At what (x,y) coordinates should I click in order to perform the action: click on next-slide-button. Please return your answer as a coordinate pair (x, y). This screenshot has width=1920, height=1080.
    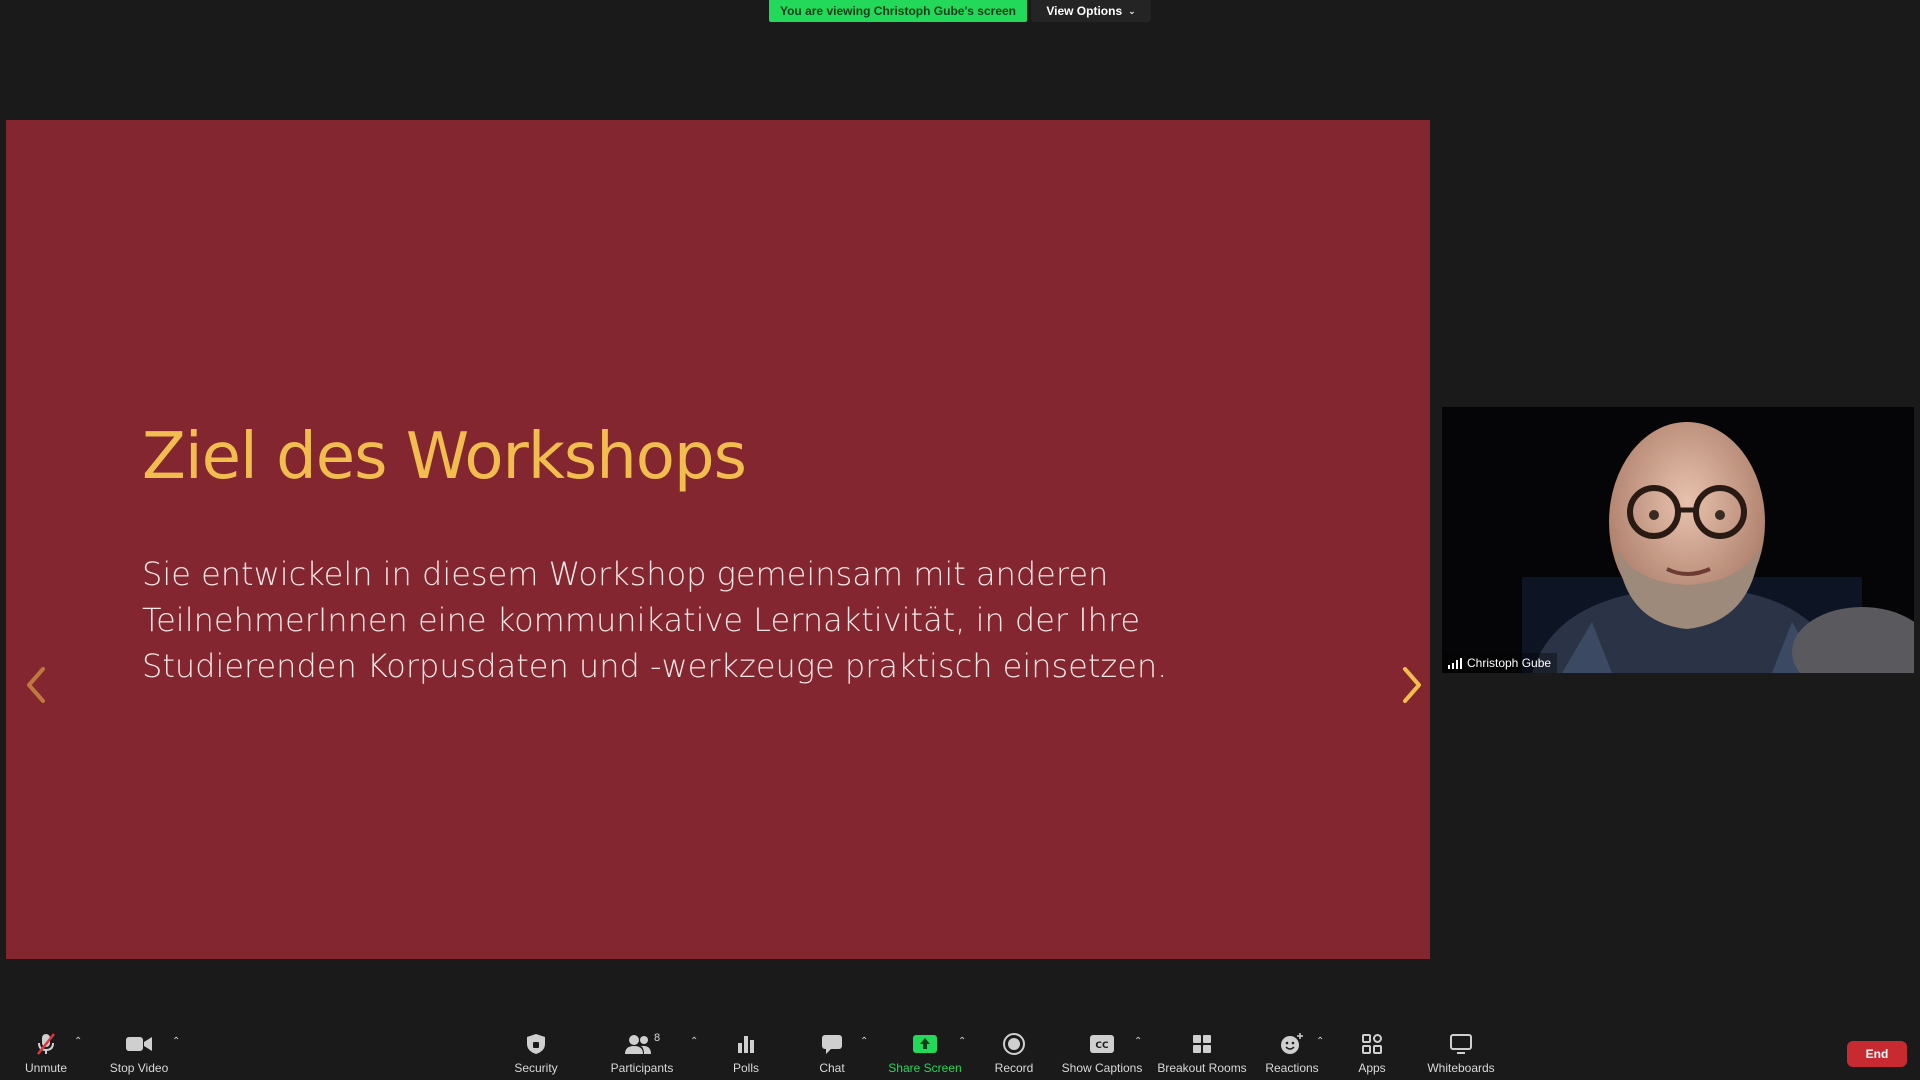
    Looking at the image, I should click on (1412, 685).